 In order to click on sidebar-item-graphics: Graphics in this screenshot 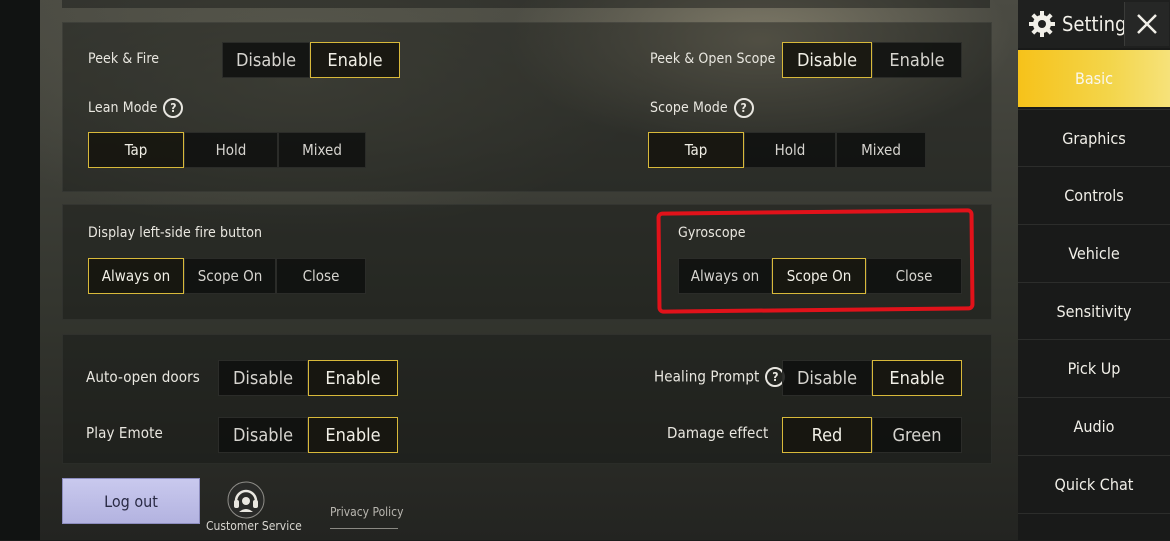, I will do `click(1094, 138)`.